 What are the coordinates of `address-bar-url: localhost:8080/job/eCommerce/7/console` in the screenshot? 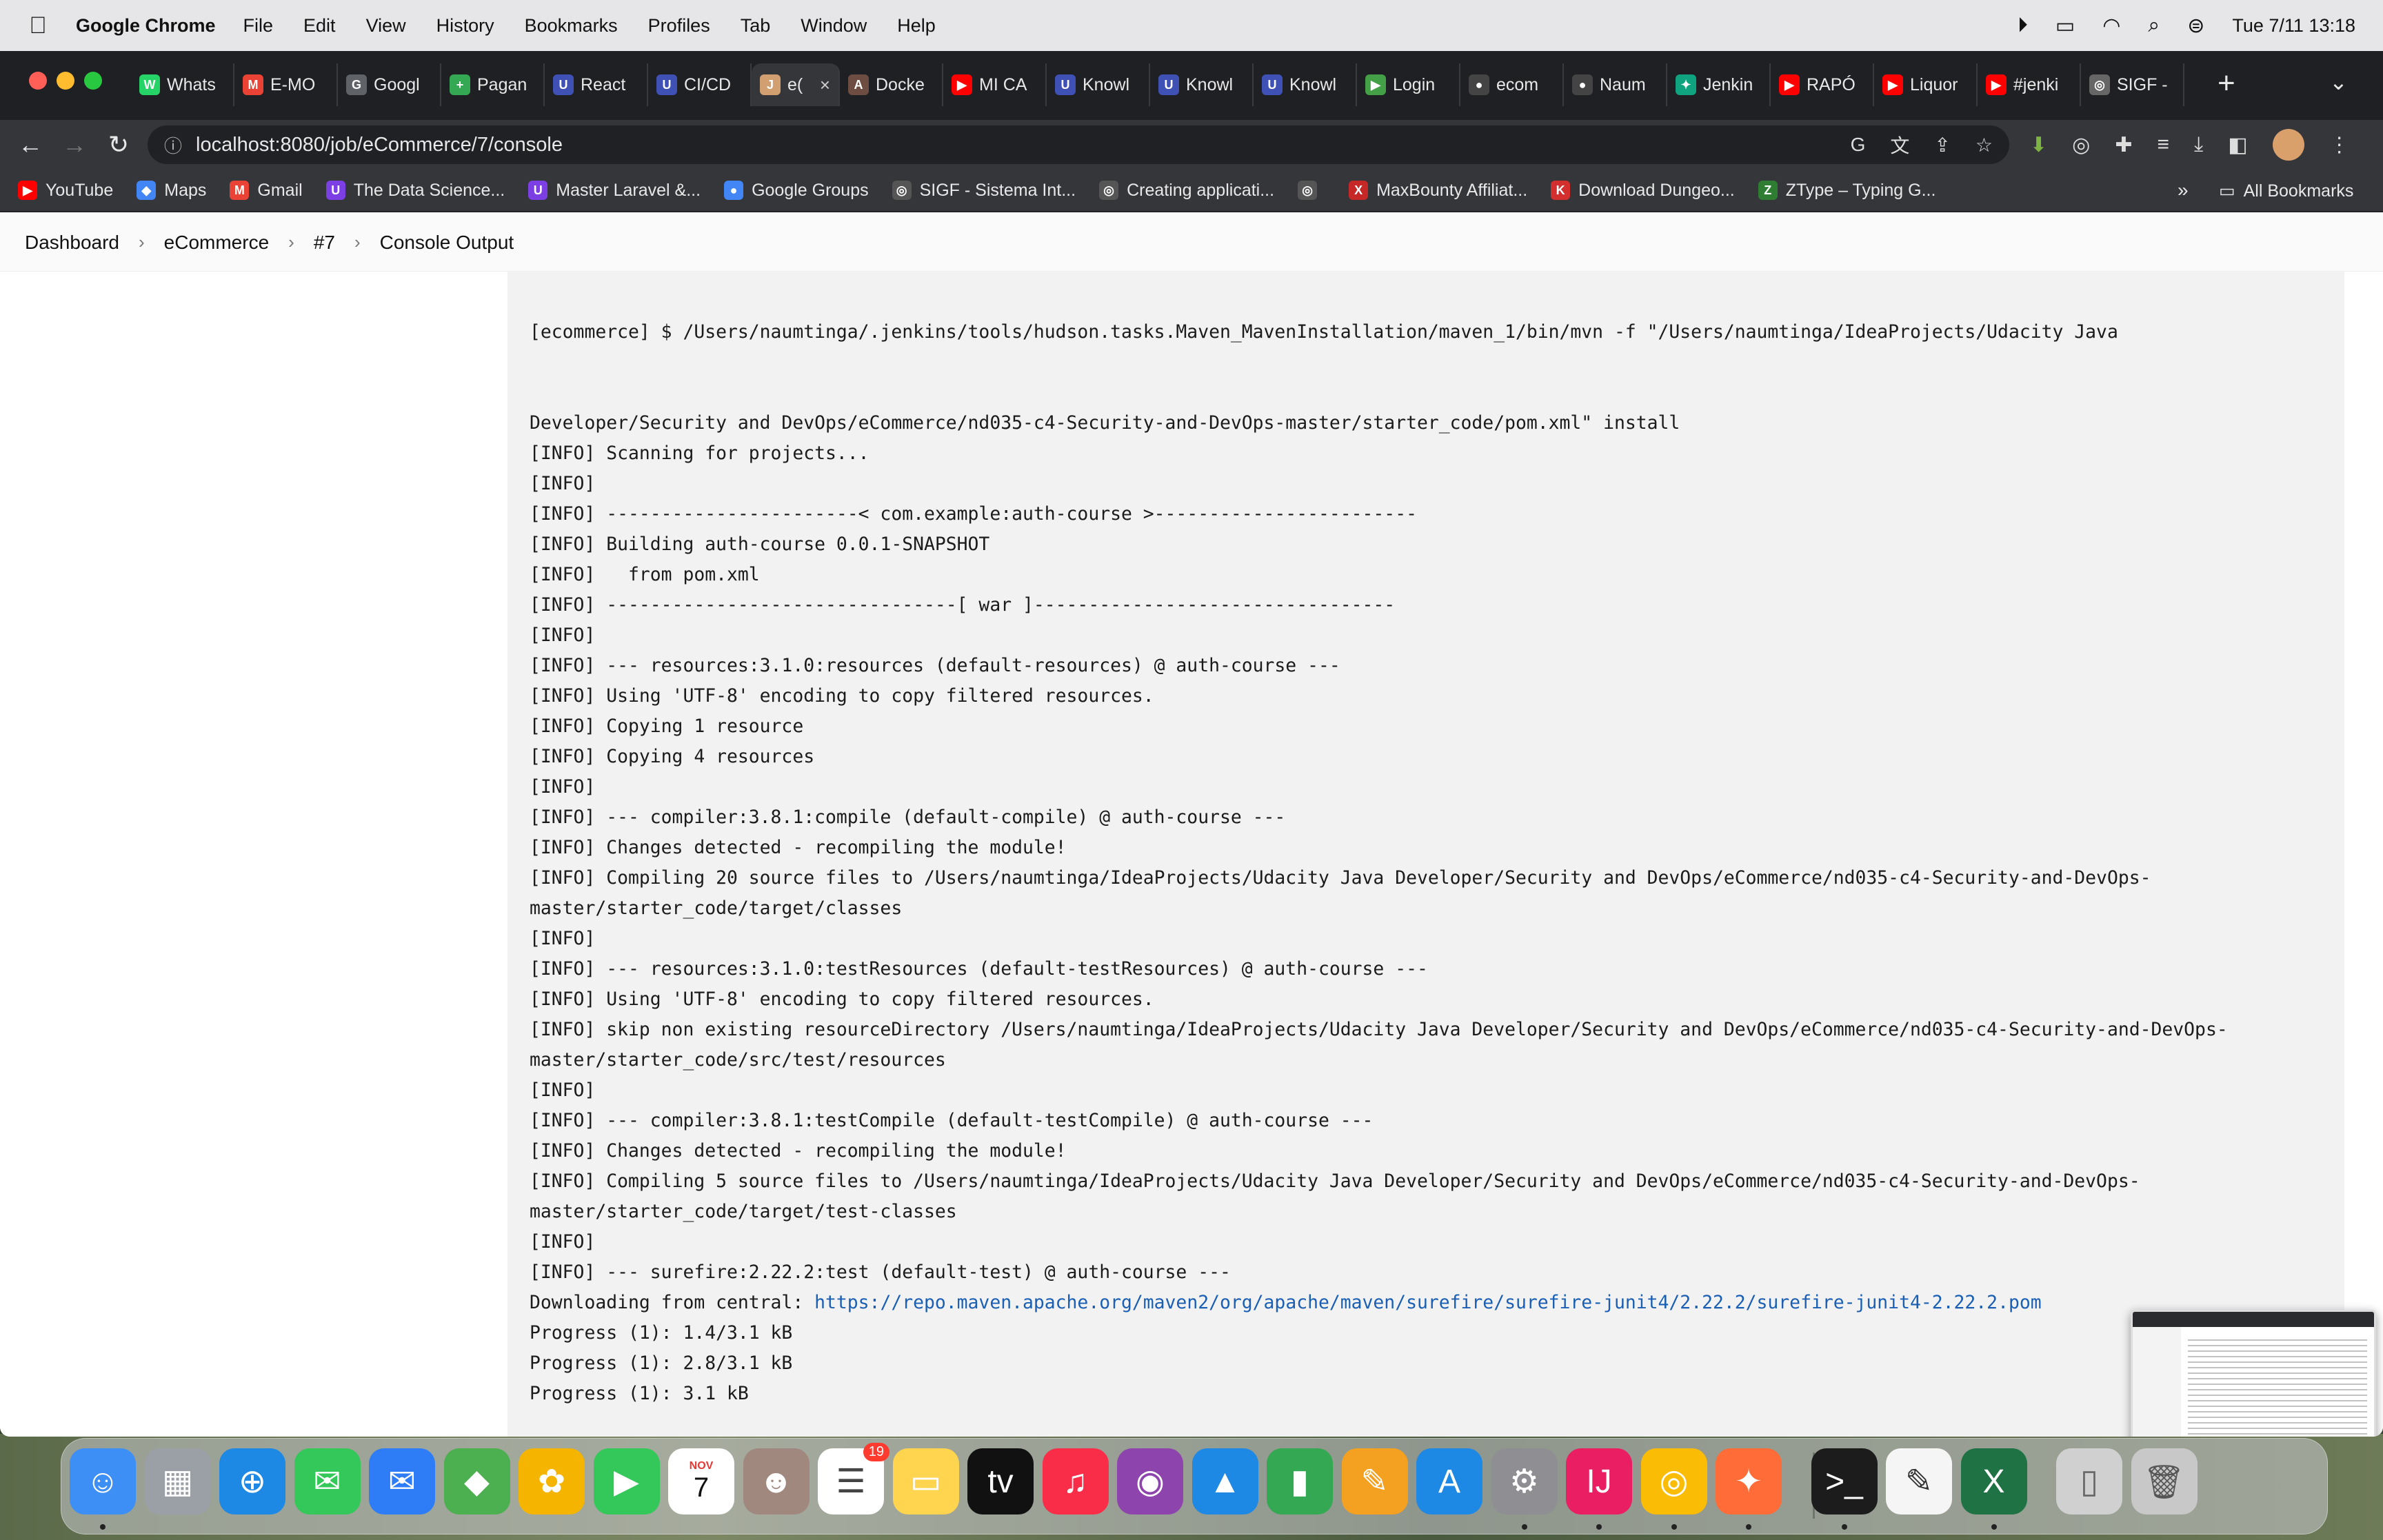 It's located at (379, 145).